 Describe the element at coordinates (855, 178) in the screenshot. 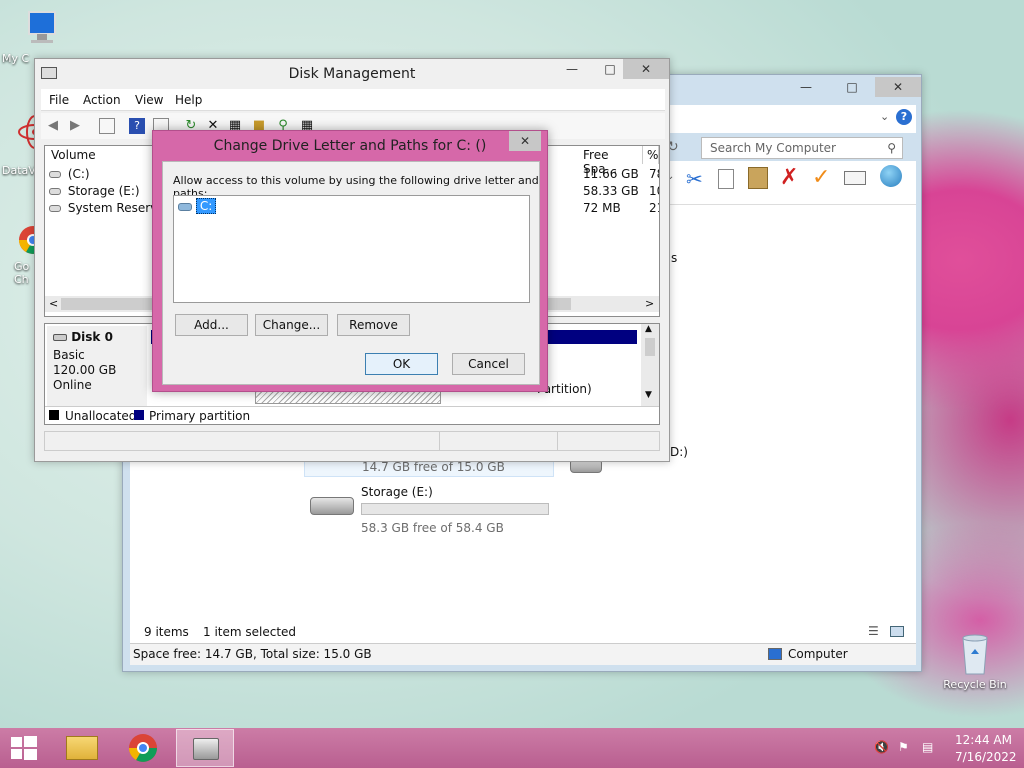

I see `rename-icon` at that location.